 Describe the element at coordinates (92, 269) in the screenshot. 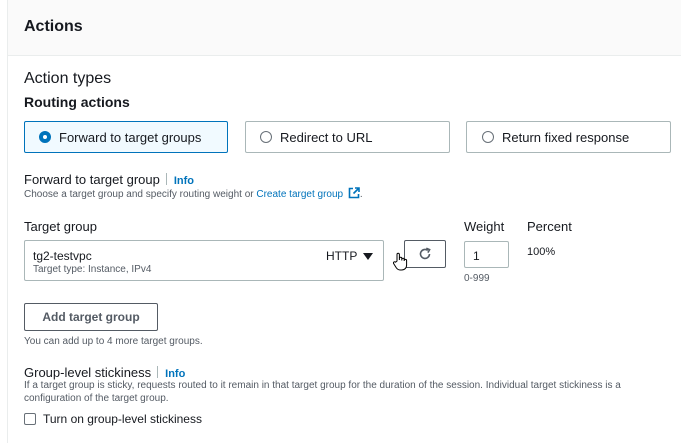

I see `target-group-type: Target type: Instance, IPv4` at that location.